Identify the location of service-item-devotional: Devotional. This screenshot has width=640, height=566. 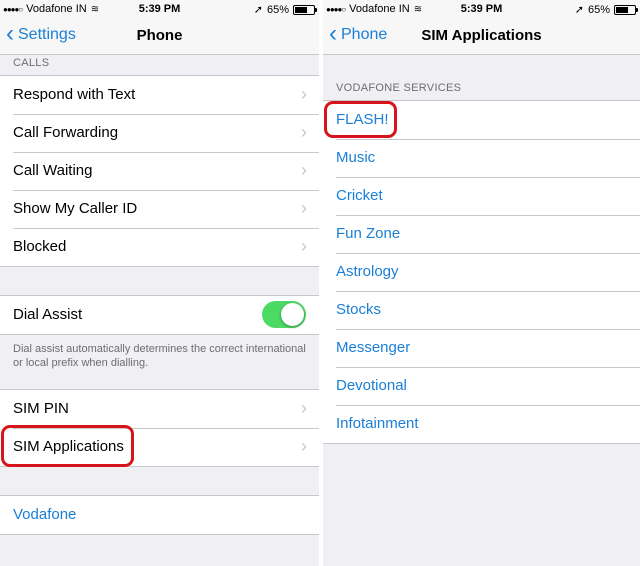
(481, 386).